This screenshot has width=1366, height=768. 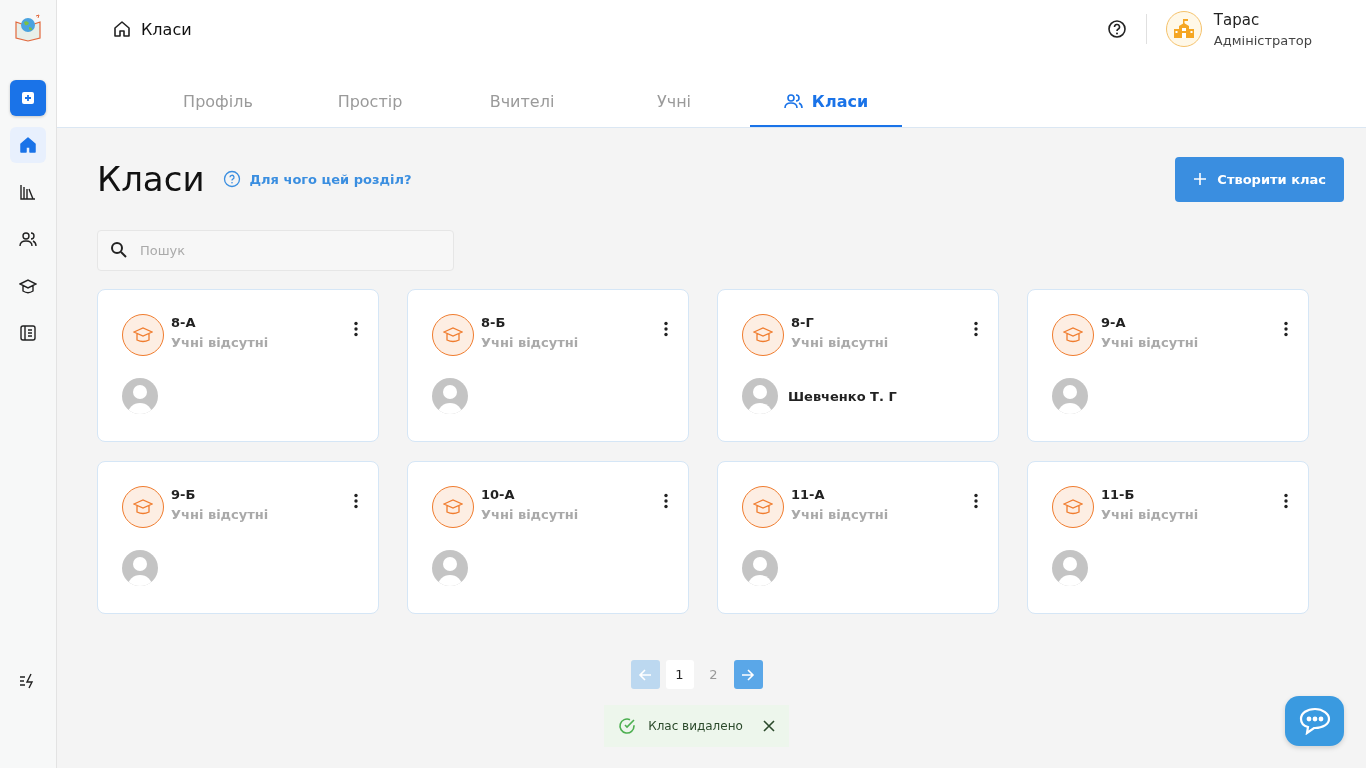 What do you see at coordinates (645, 674) in the screenshot?
I see `left-arrow-icon` at bounding box center [645, 674].